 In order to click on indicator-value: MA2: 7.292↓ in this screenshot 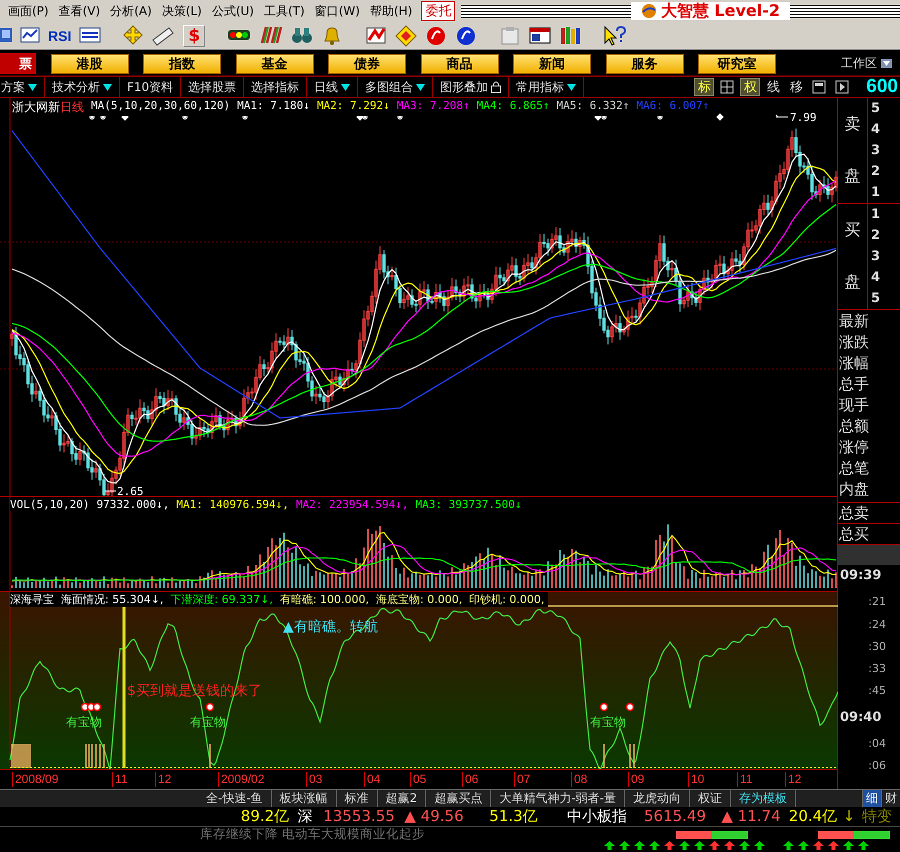, I will do `click(353, 106)`.